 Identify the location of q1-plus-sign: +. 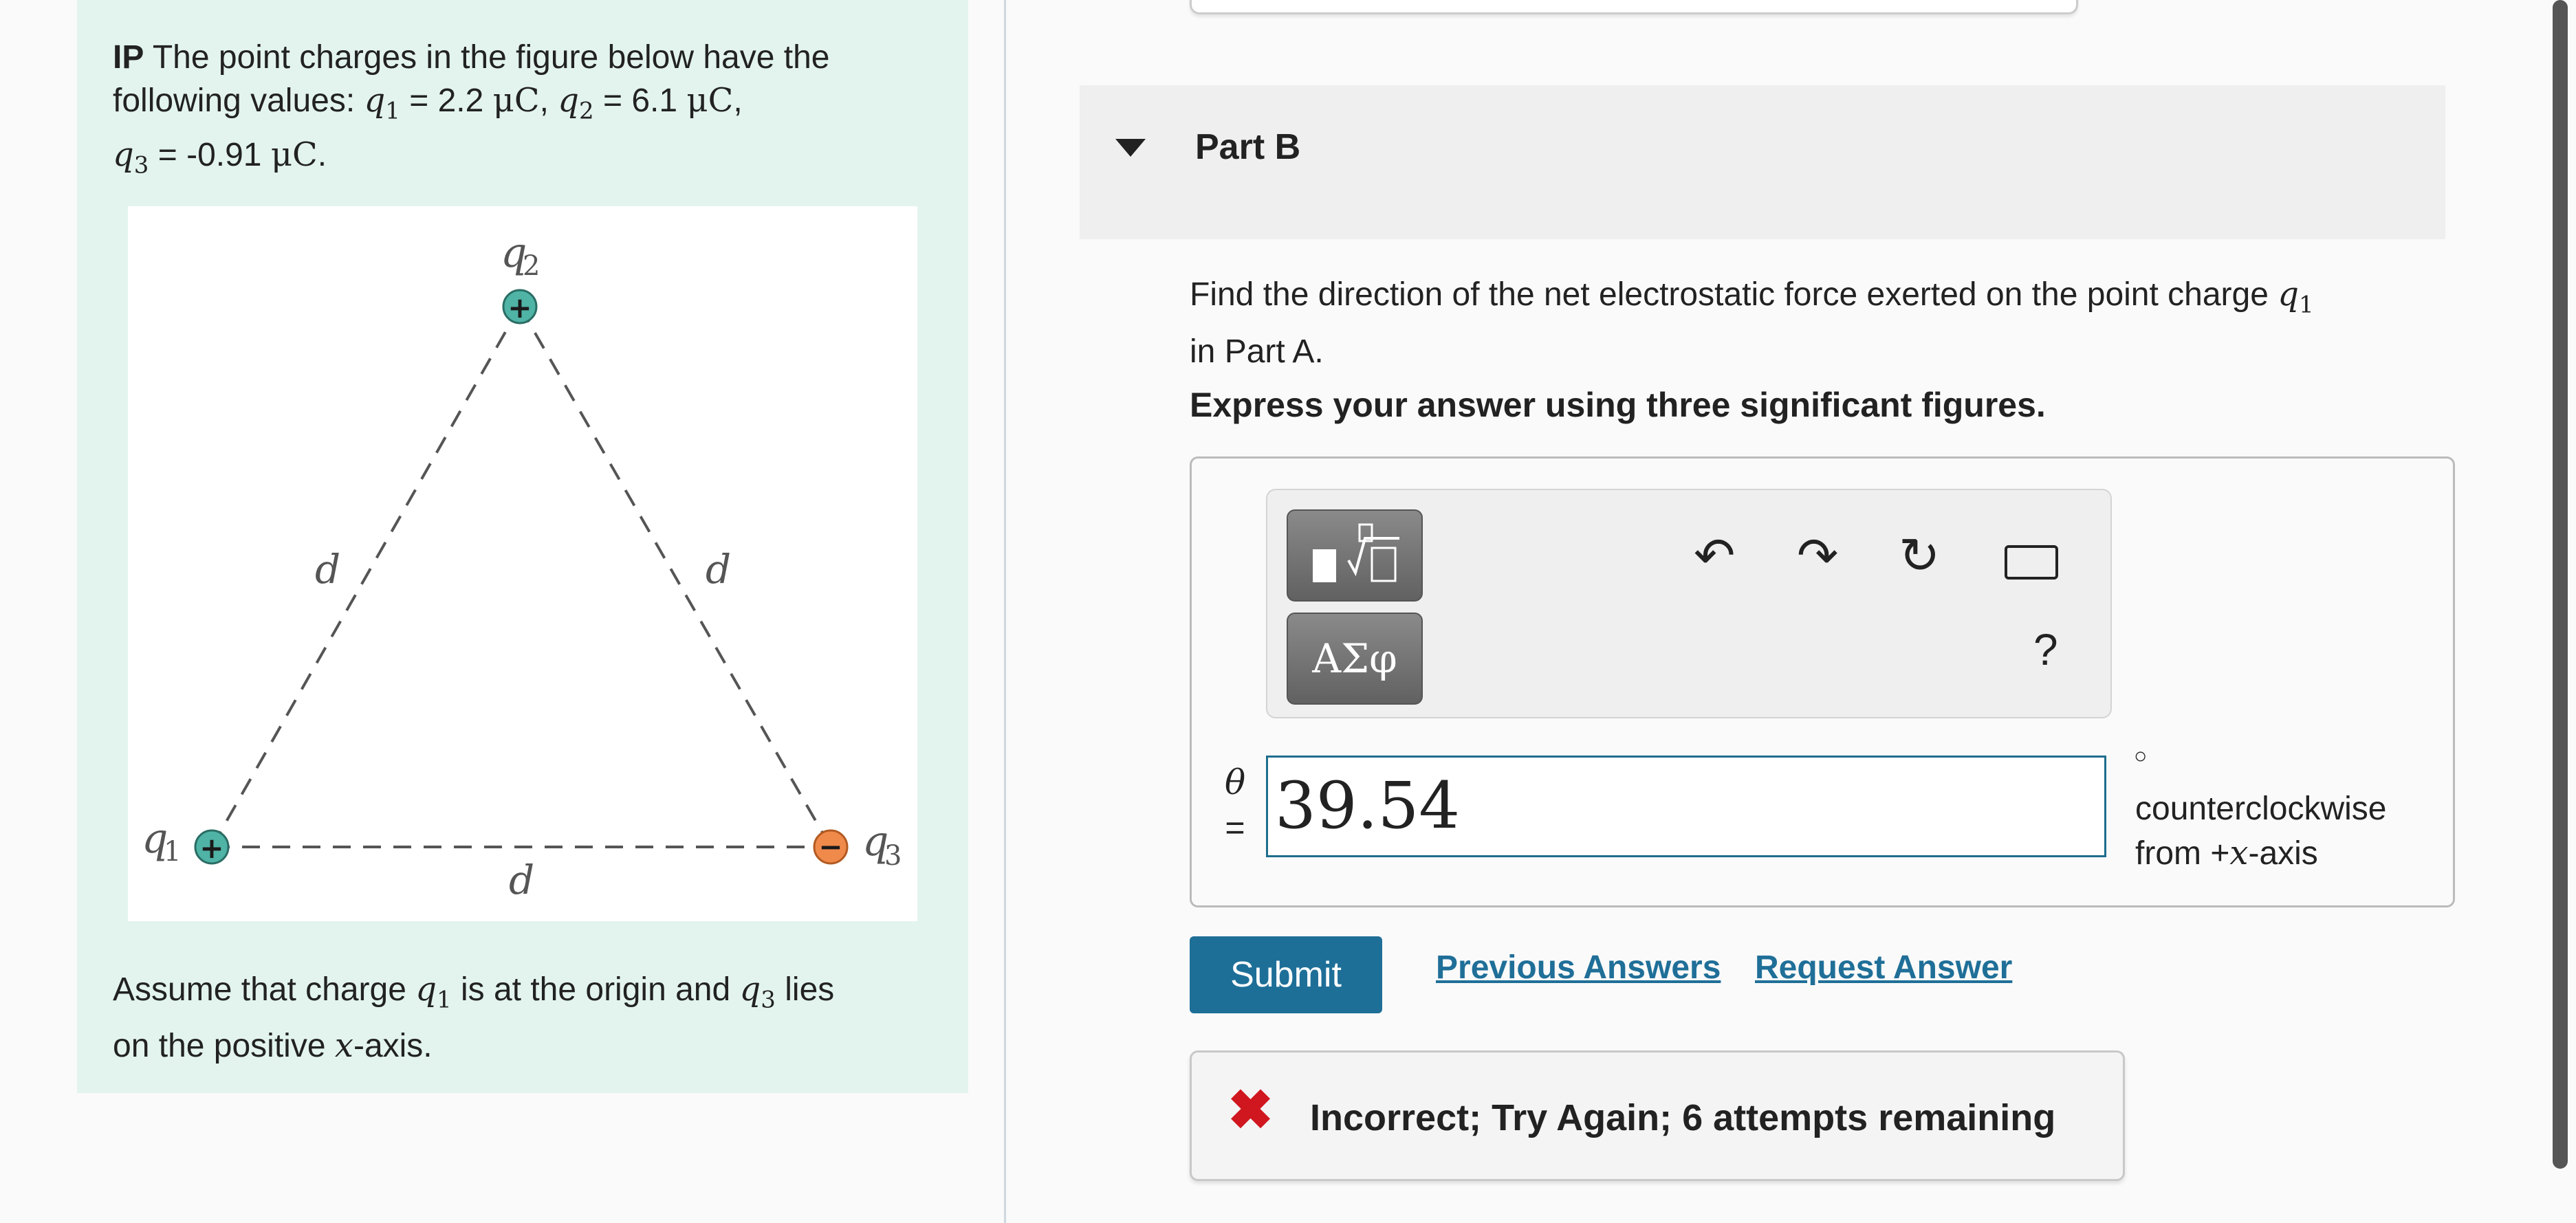
(211, 848).